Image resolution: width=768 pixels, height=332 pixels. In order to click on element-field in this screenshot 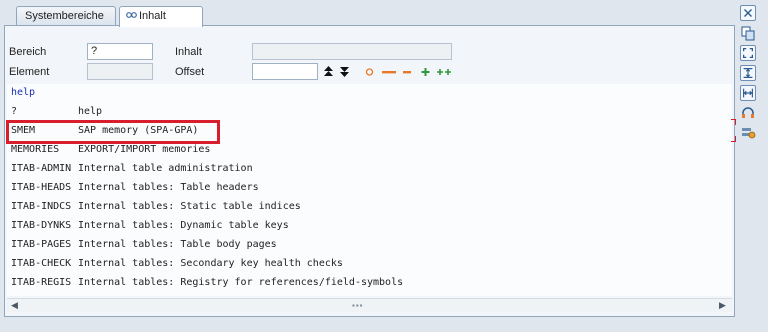, I will do `click(120, 71)`.